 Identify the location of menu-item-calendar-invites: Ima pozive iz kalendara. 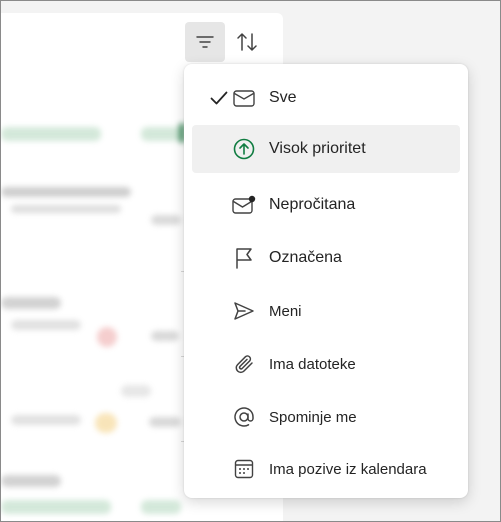
(326, 469).